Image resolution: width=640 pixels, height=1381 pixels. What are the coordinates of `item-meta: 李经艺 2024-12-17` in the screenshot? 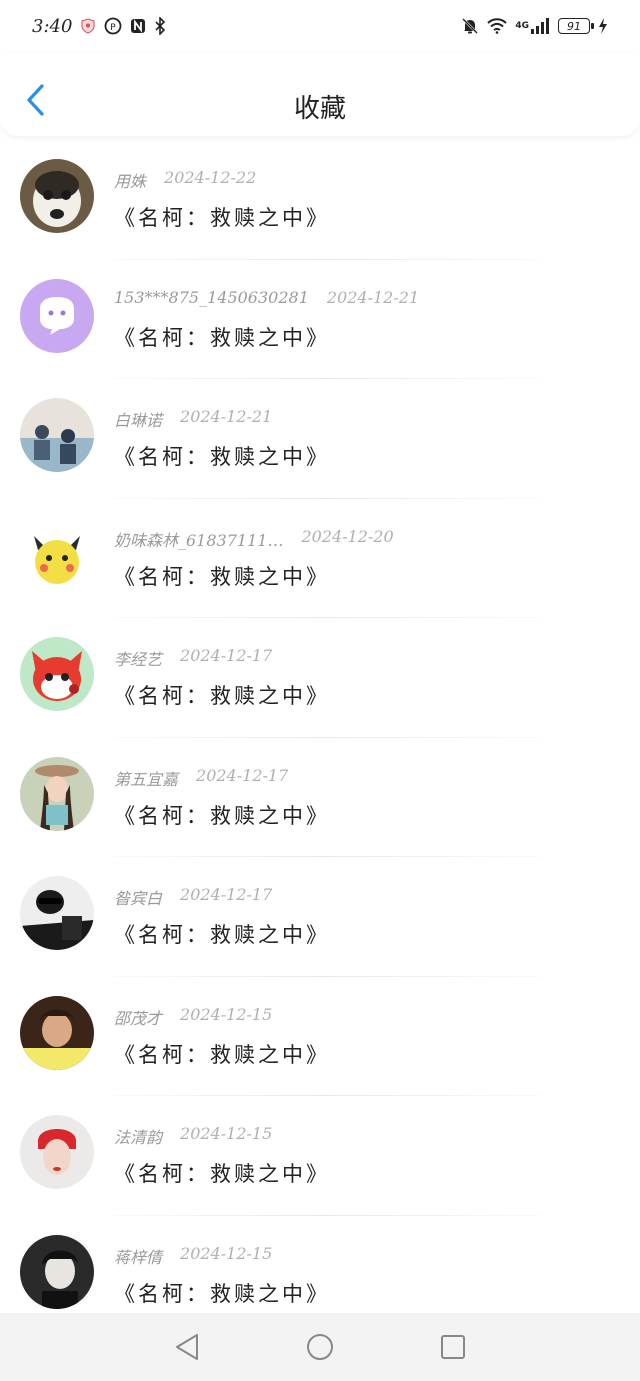 It's located at (193, 658).